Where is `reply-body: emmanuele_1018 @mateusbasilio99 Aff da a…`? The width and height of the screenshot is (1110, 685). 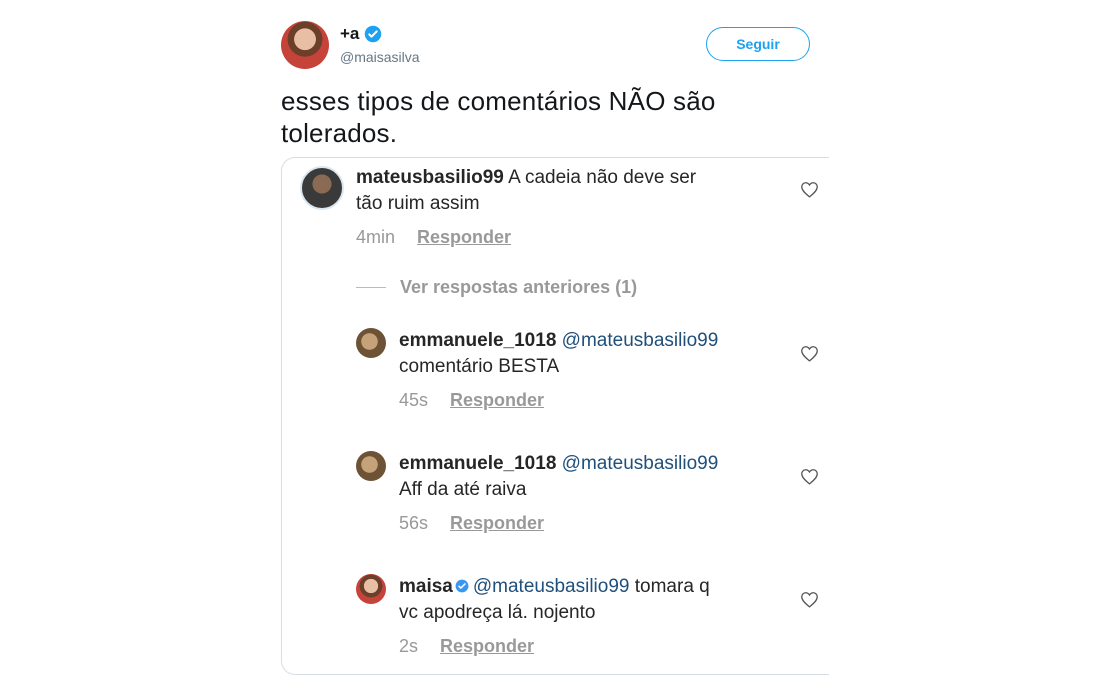
reply-body: emmanuele_1018 @mateusbasilio99 Aff da a… is located at coordinates (599, 477).